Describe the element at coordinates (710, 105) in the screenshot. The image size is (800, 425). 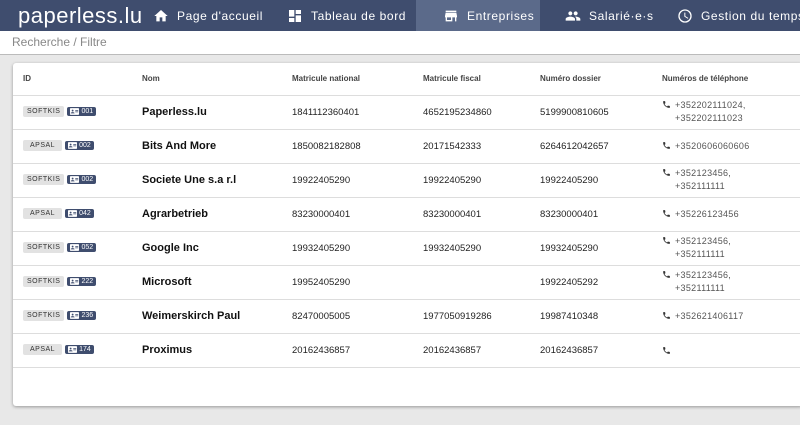
I see `phone-number: +352202111024,` at that location.